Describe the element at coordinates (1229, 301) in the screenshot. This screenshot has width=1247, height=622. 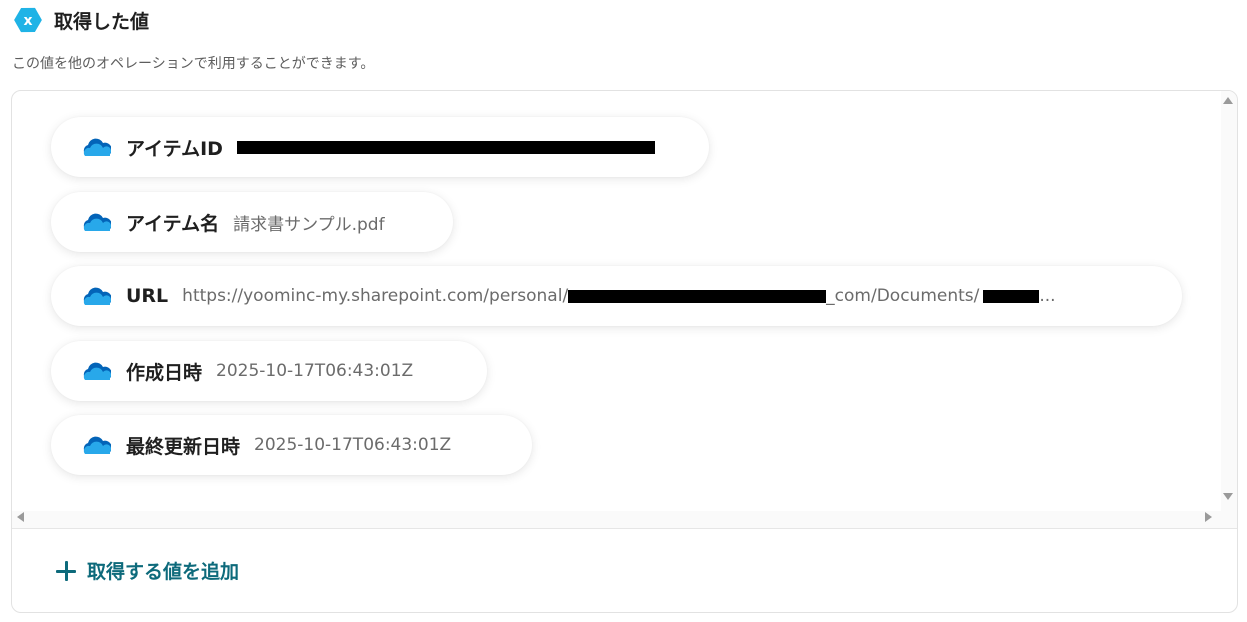
I see `vertical-scrollbar` at that location.